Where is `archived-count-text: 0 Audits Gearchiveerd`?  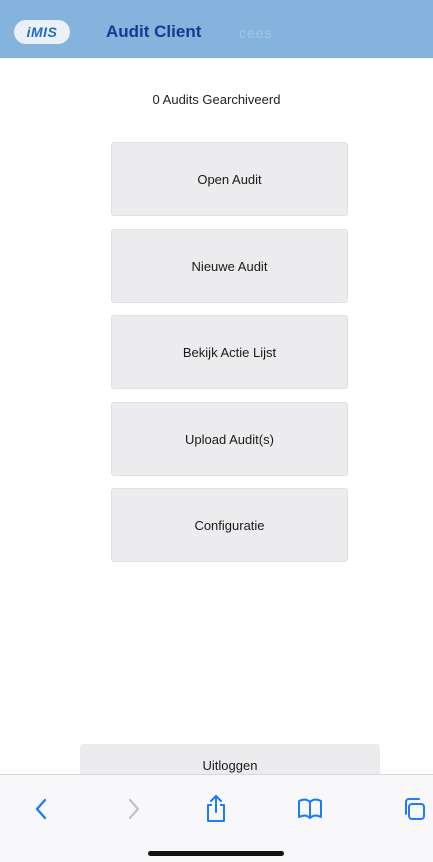 archived-count-text: 0 Audits Gearchiveerd is located at coordinates (216, 99).